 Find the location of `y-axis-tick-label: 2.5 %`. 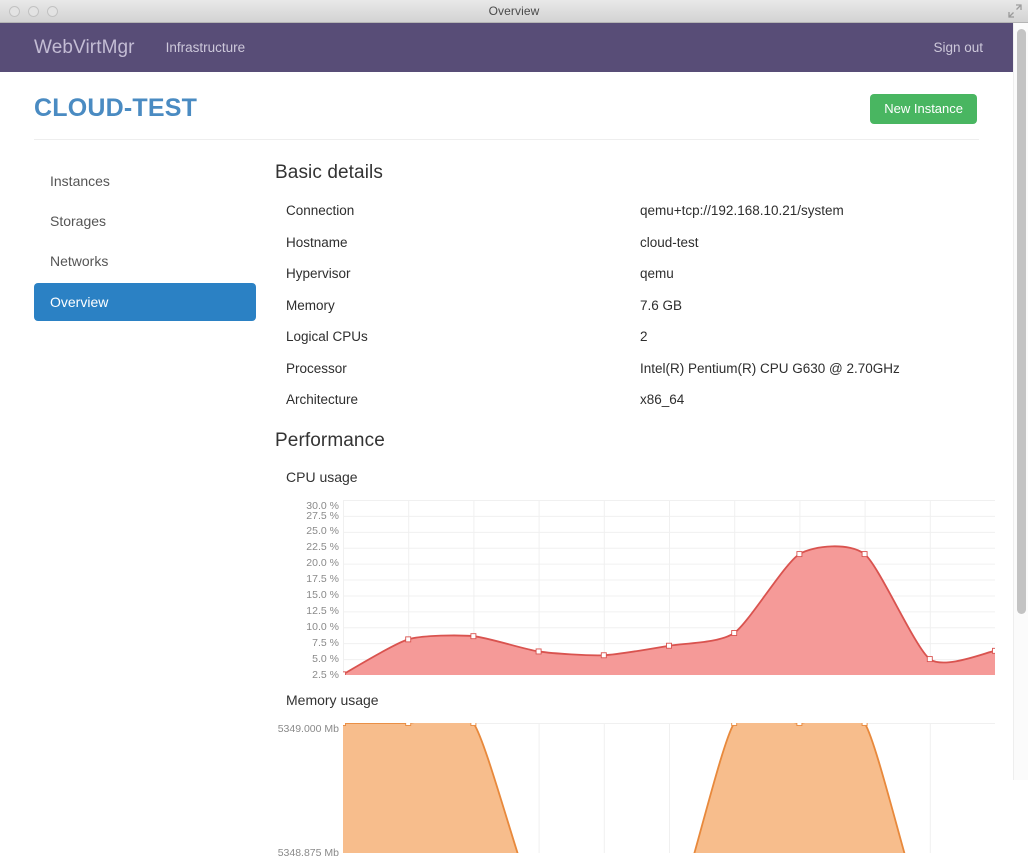

y-axis-tick-label: 2.5 % is located at coordinates (325, 674).